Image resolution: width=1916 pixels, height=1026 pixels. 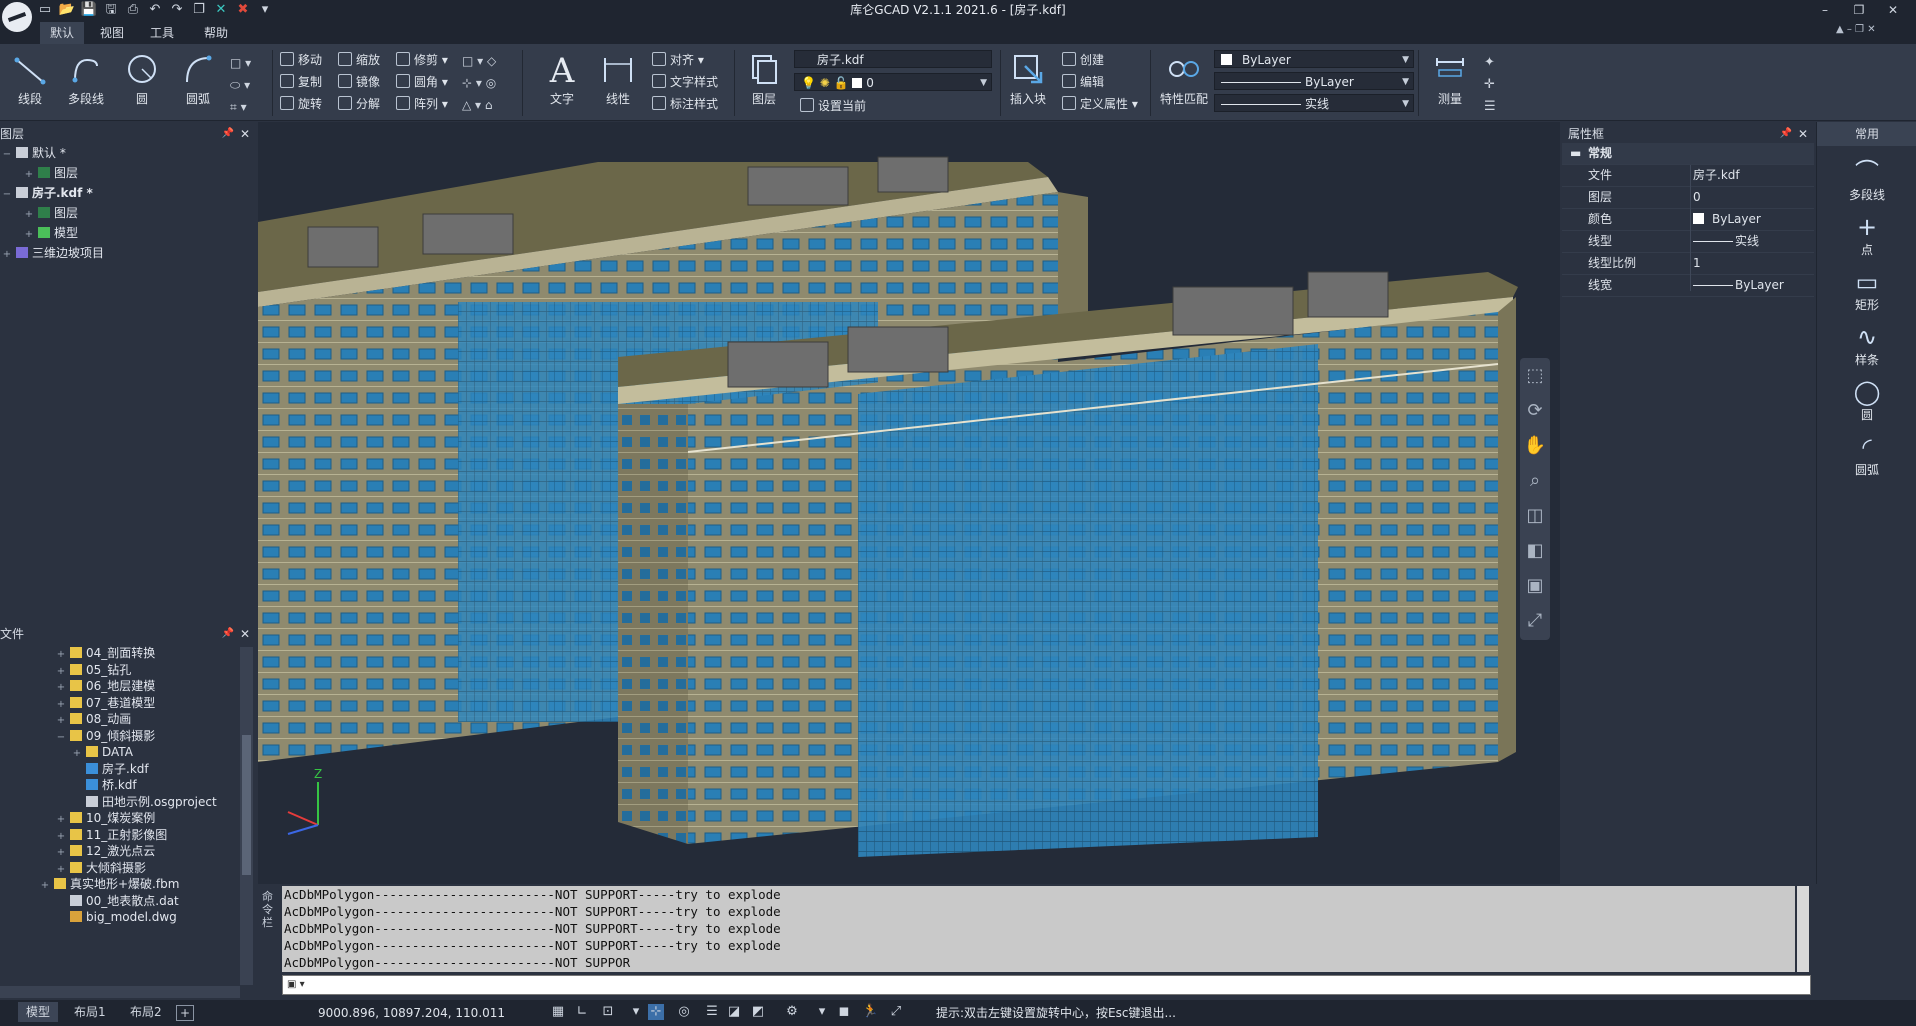 I want to click on file-tree-row: +05_钻孔, so click(x=128, y=670).